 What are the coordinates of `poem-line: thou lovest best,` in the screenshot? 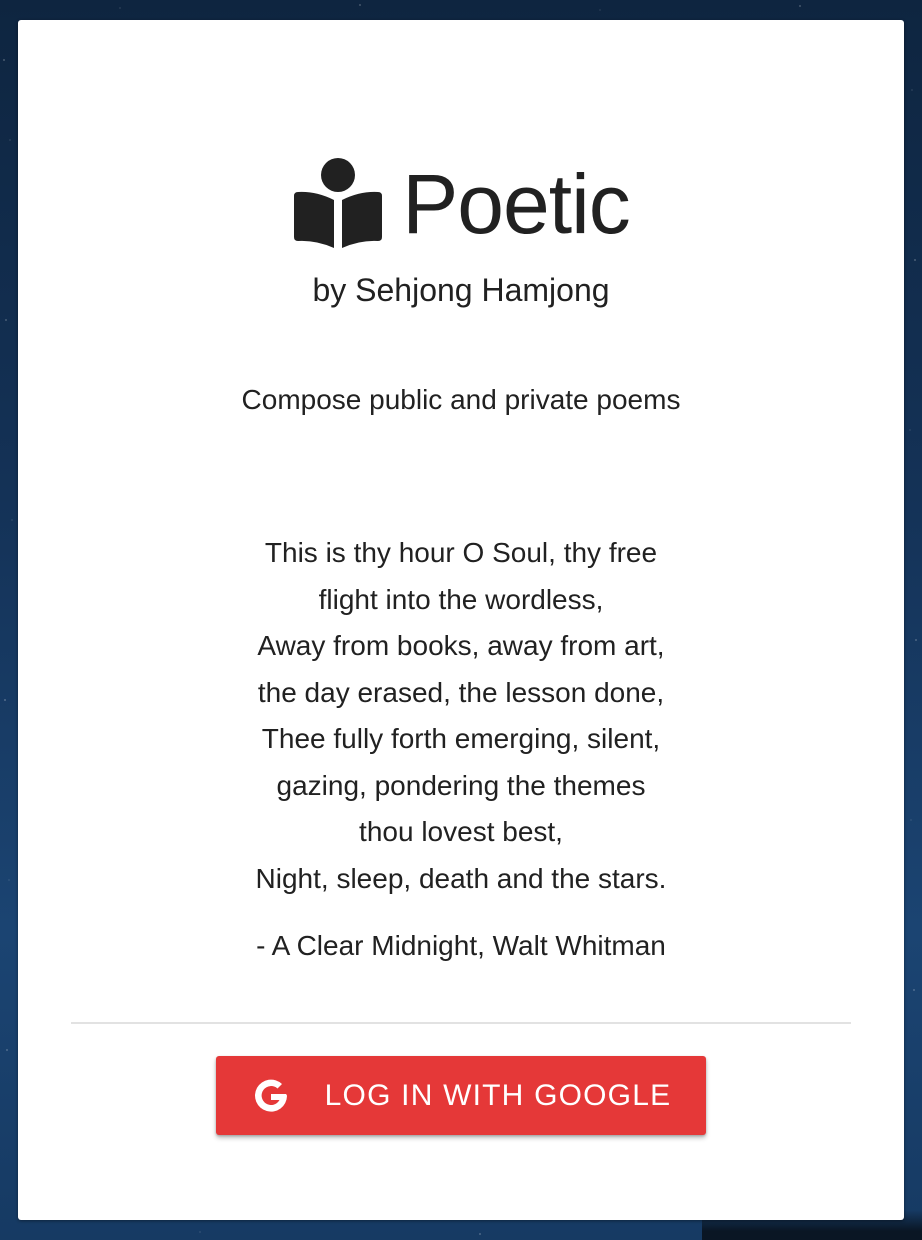 It's located at (461, 831).